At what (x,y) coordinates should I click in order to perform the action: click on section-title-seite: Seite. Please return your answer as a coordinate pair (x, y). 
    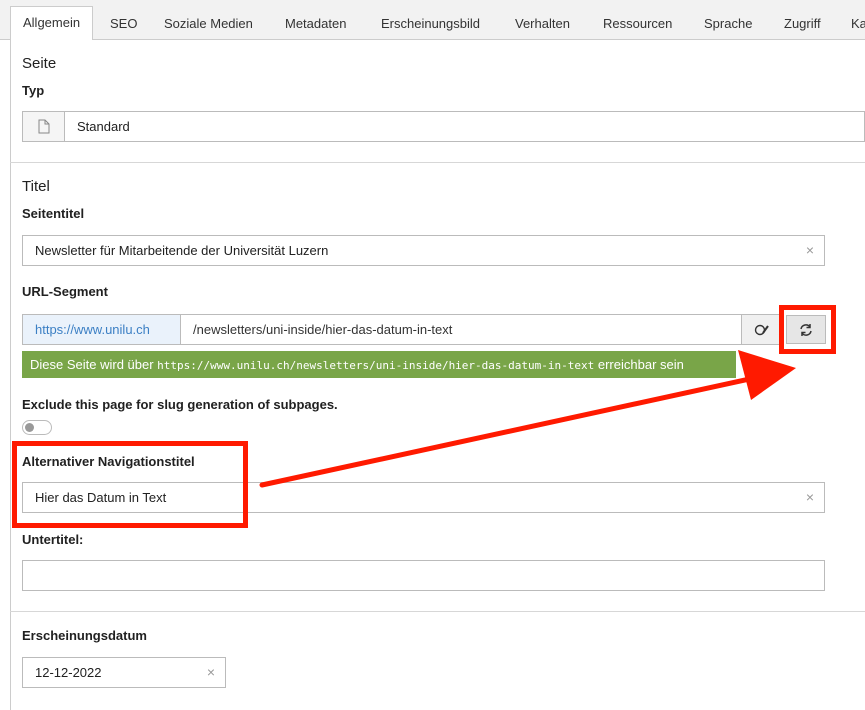
    Looking at the image, I should click on (39, 63).